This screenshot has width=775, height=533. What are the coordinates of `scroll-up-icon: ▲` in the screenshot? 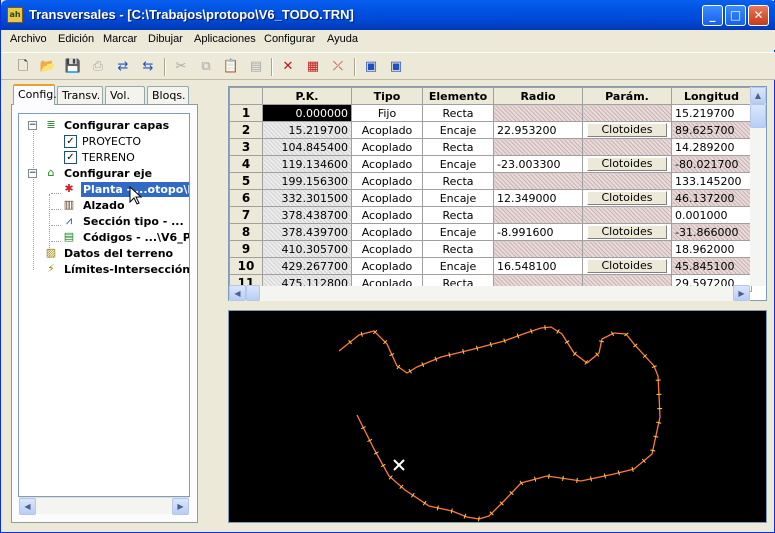 It's located at (758, 95).